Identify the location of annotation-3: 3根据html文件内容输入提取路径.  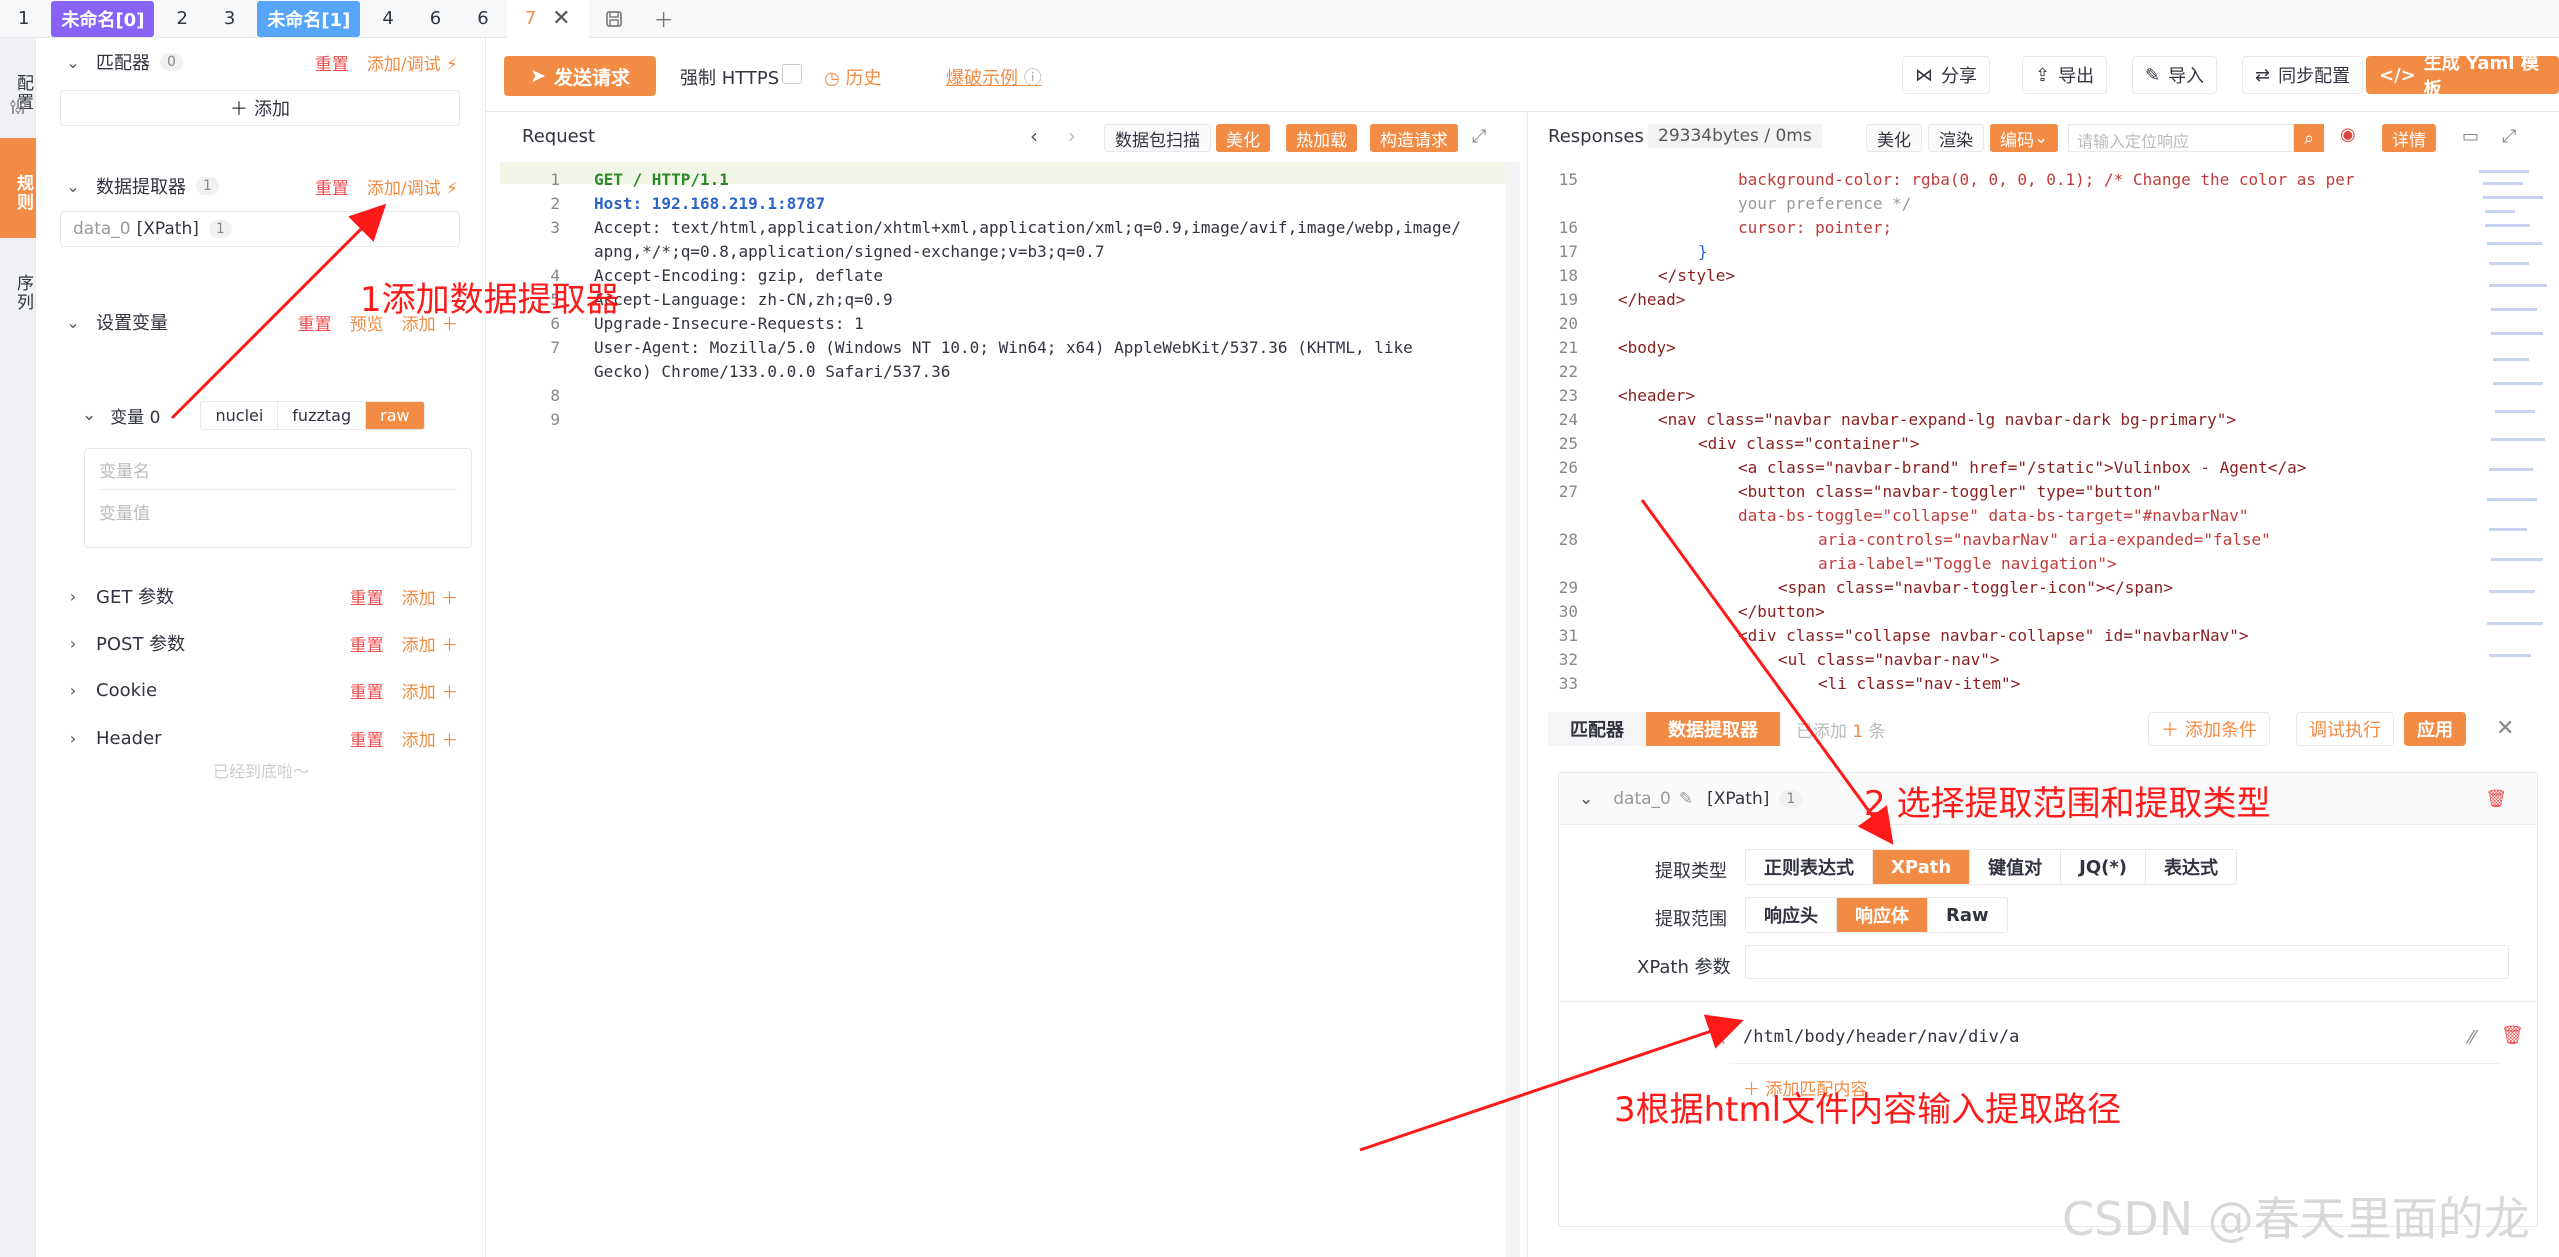
(1868, 1110).